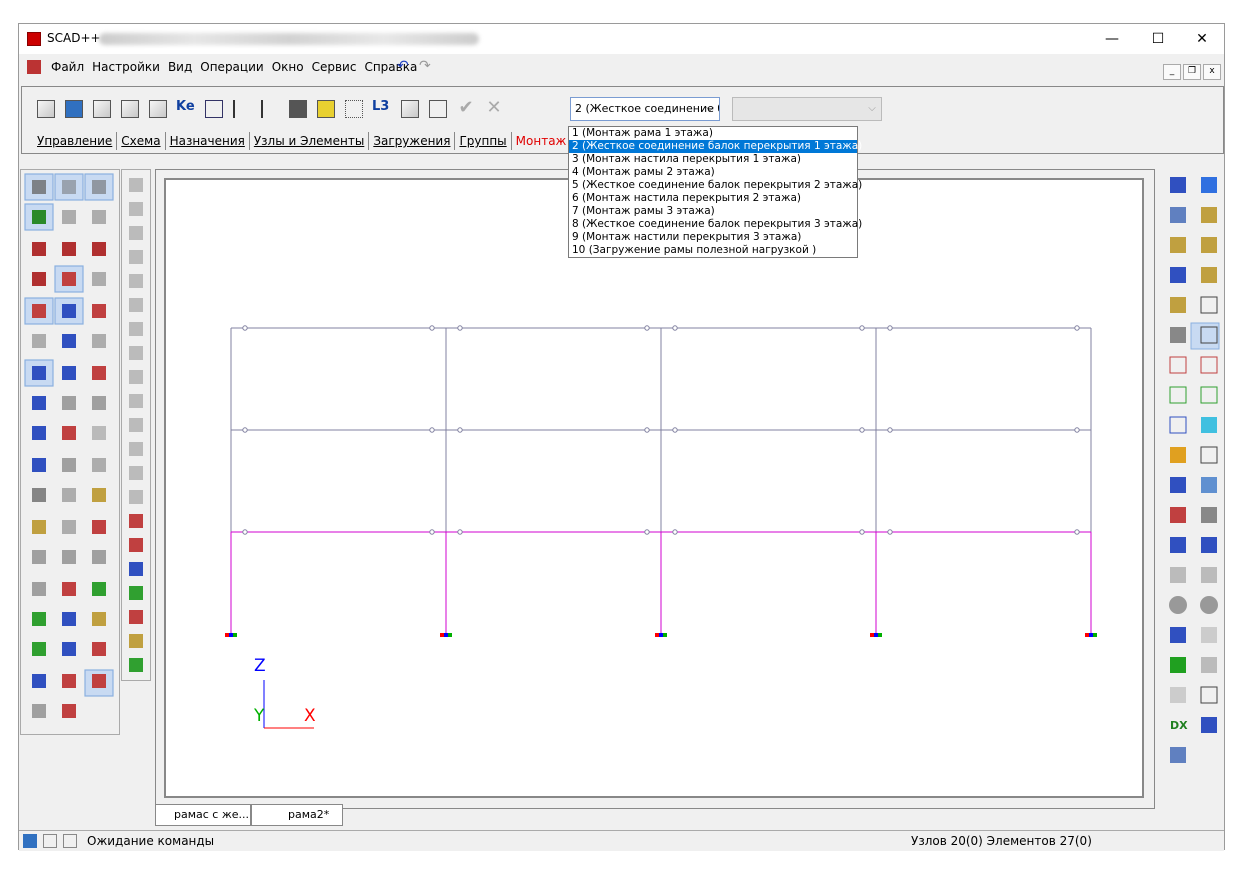  I want to click on dropdown-item: 10 (Загружение рамы полезной нагрузкой ), so click(713, 250).